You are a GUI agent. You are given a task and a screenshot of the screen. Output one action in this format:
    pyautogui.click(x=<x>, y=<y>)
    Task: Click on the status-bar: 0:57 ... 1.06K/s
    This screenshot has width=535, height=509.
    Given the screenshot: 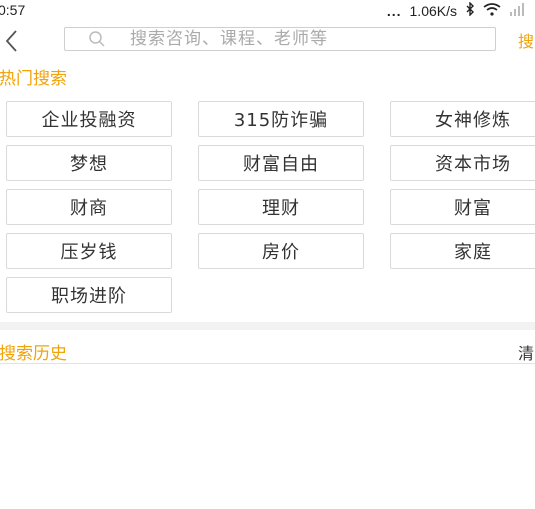 What is the action you would take?
    pyautogui.click(x=267, y=11)
    